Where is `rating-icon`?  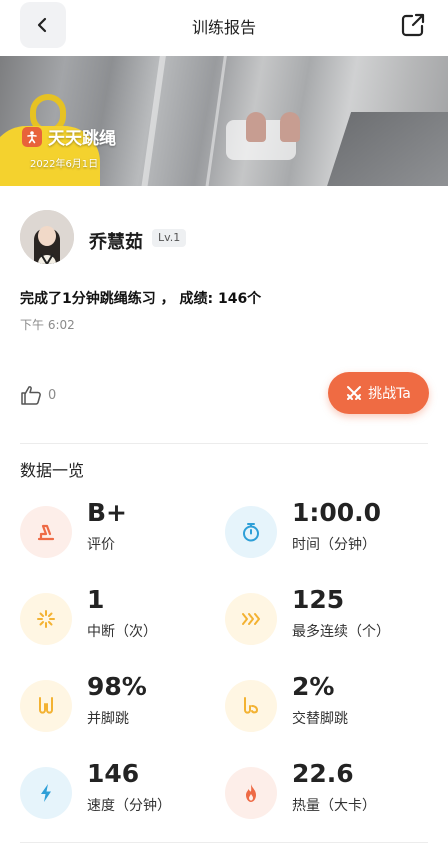 rating-icon is located at coordinates (46, 532).